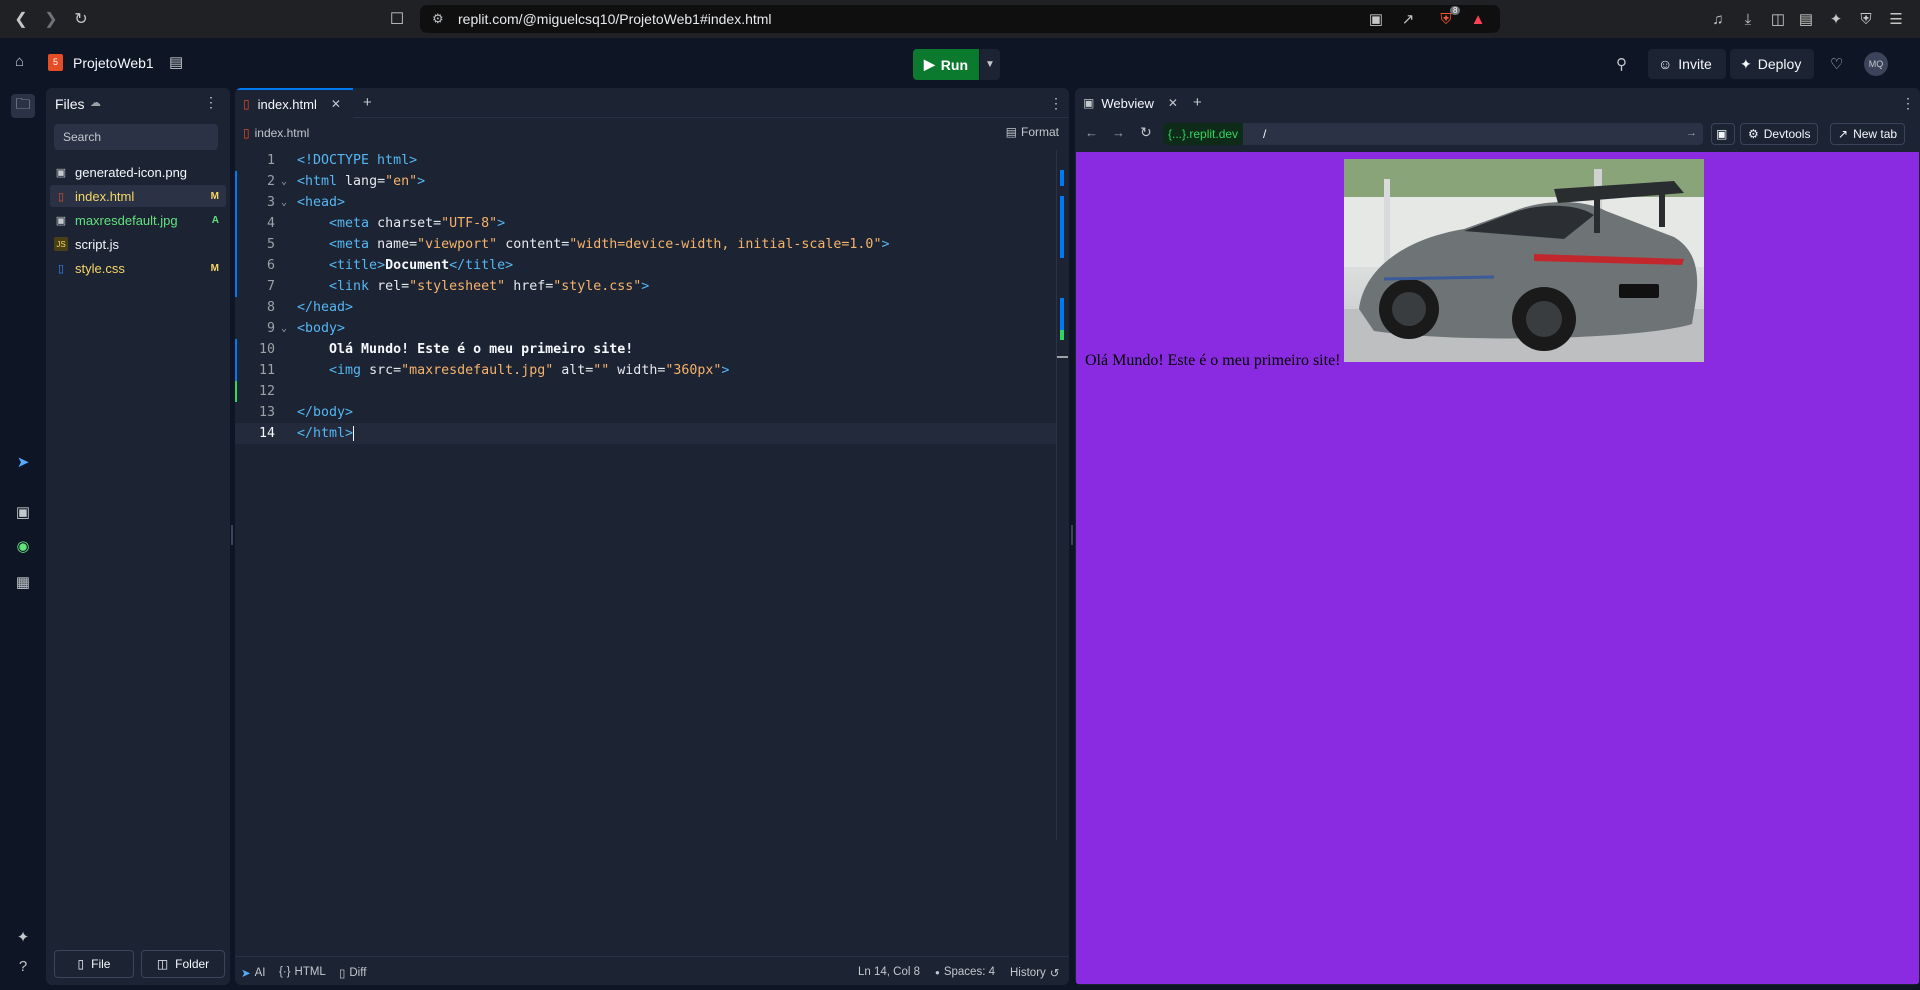 The width and height of the screenshot is (1920, 990). Describe the element at coordinates (1691, 133) in the screenshot. I see `go-arrow-icon: →` at that location.